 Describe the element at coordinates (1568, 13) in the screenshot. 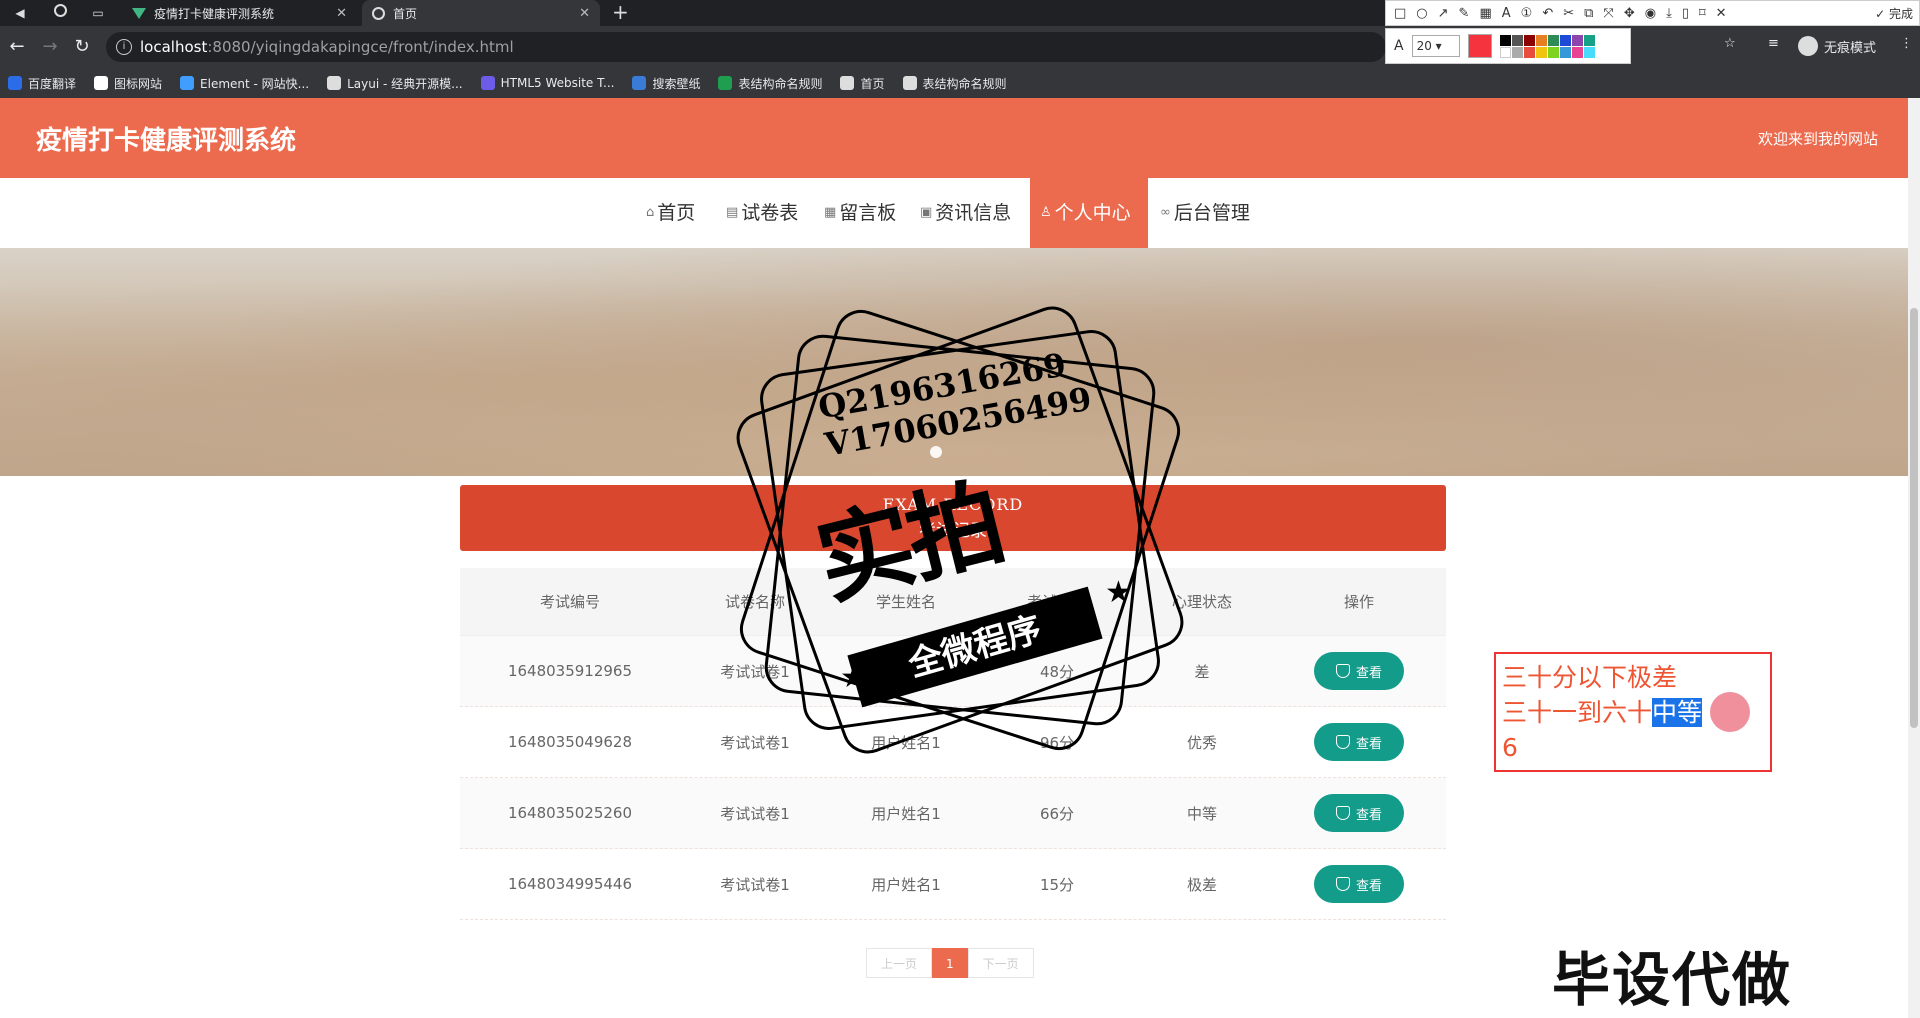

I see `scissors-icon: ✂` at that location.